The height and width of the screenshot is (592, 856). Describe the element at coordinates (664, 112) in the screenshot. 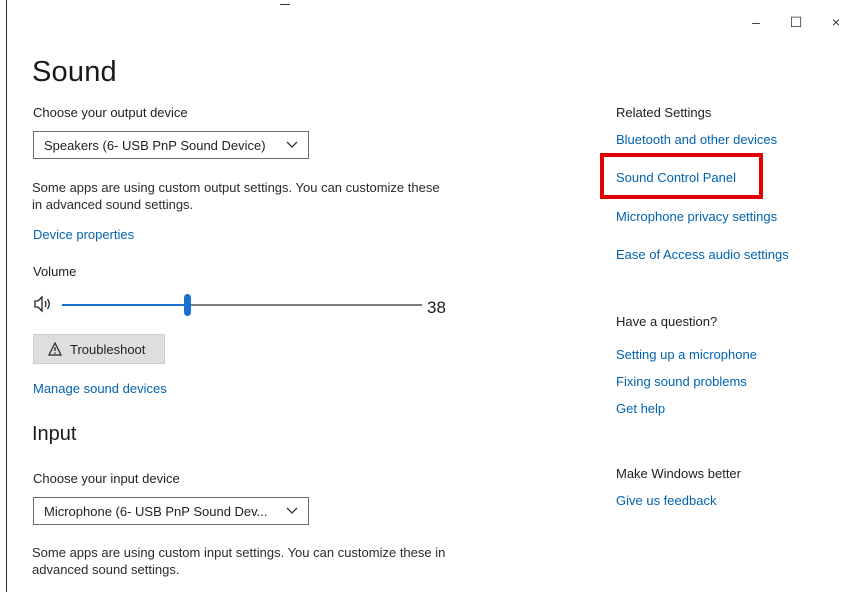

I see `related-settings-title: Related Settings` at that location.